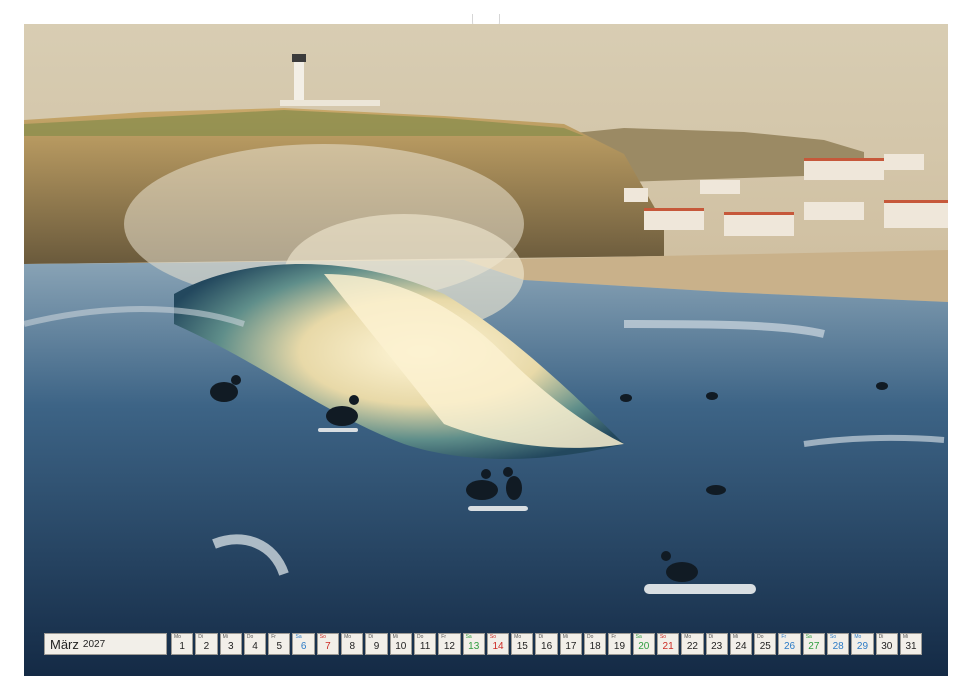 The image size is (971, 700). I want to click on day-number: 1, so click(182, 646).